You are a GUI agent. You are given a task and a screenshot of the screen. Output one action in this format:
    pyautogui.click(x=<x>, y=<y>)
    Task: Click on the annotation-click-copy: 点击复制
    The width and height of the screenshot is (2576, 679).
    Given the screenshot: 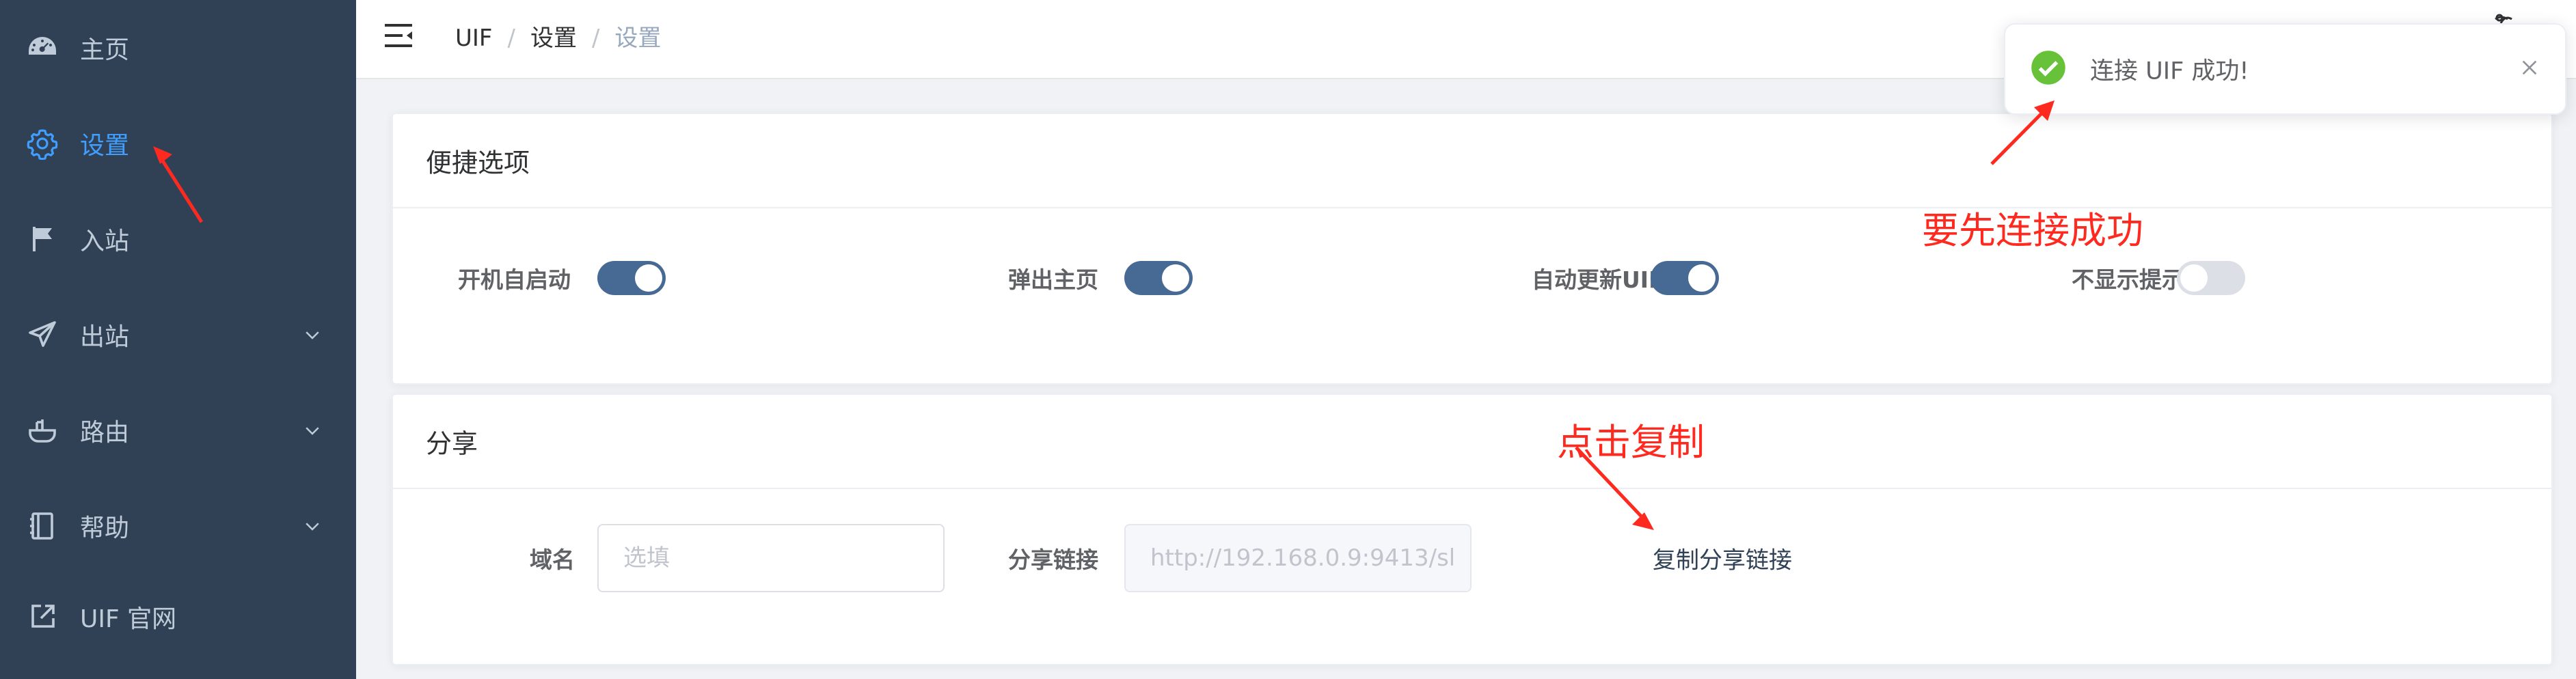 What is the action you would take?
    pyautogui.click(x=1631, y=442)
    